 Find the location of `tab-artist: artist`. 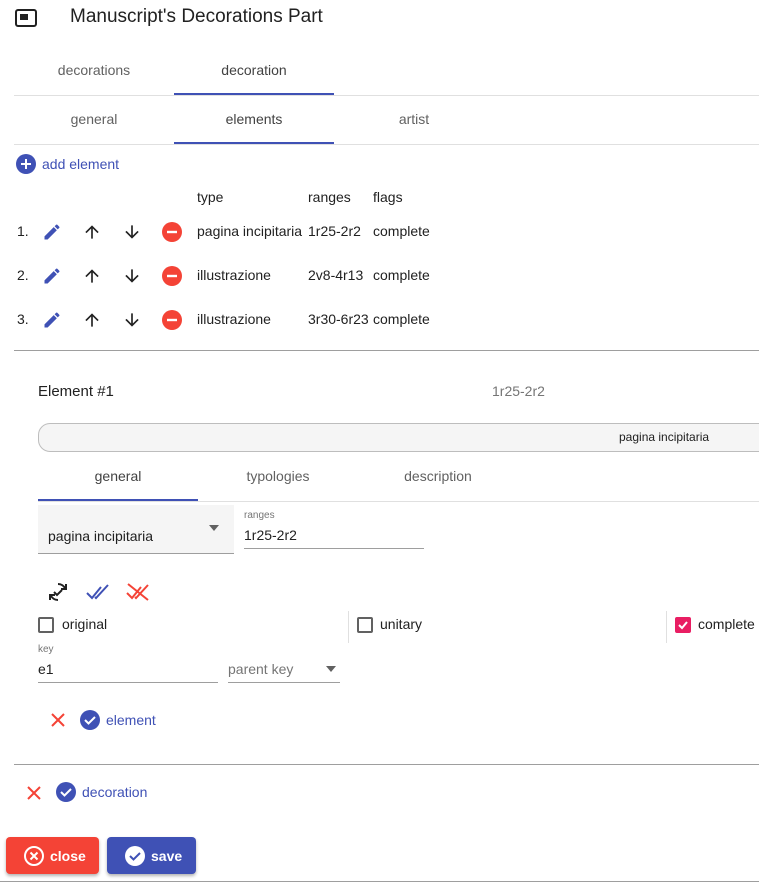

tab-artist: artist is located at coordinates (414, 119).